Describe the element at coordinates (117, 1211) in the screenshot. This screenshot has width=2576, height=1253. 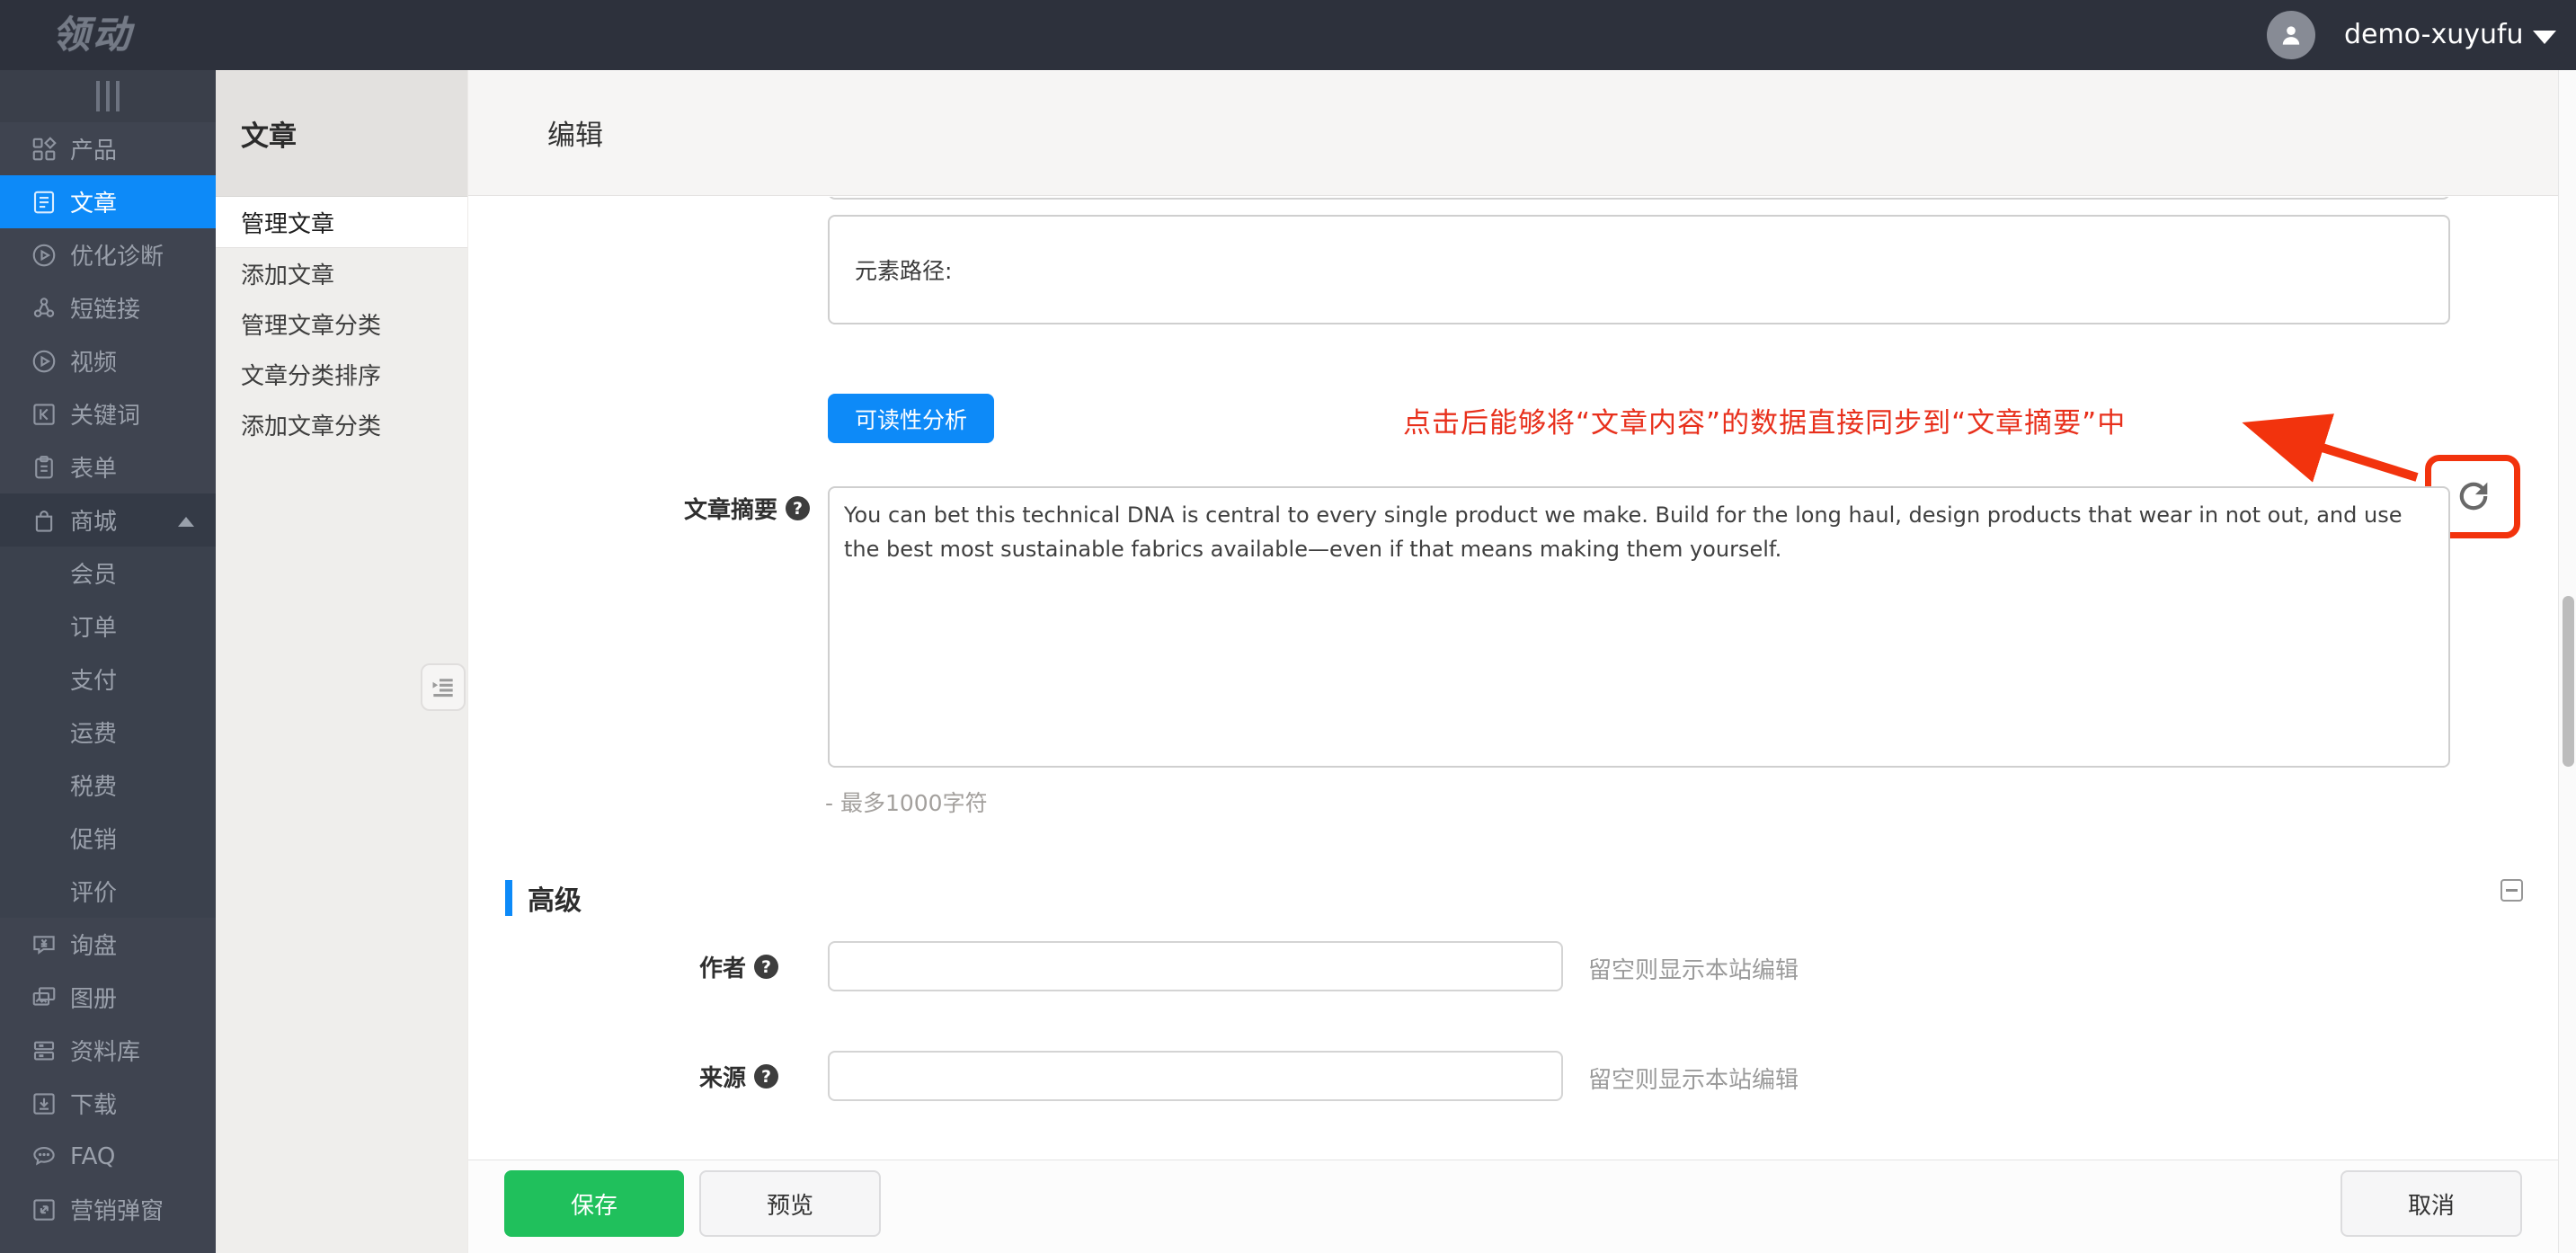
I see `sidebar-item-label: 营销弹窗` at that location.